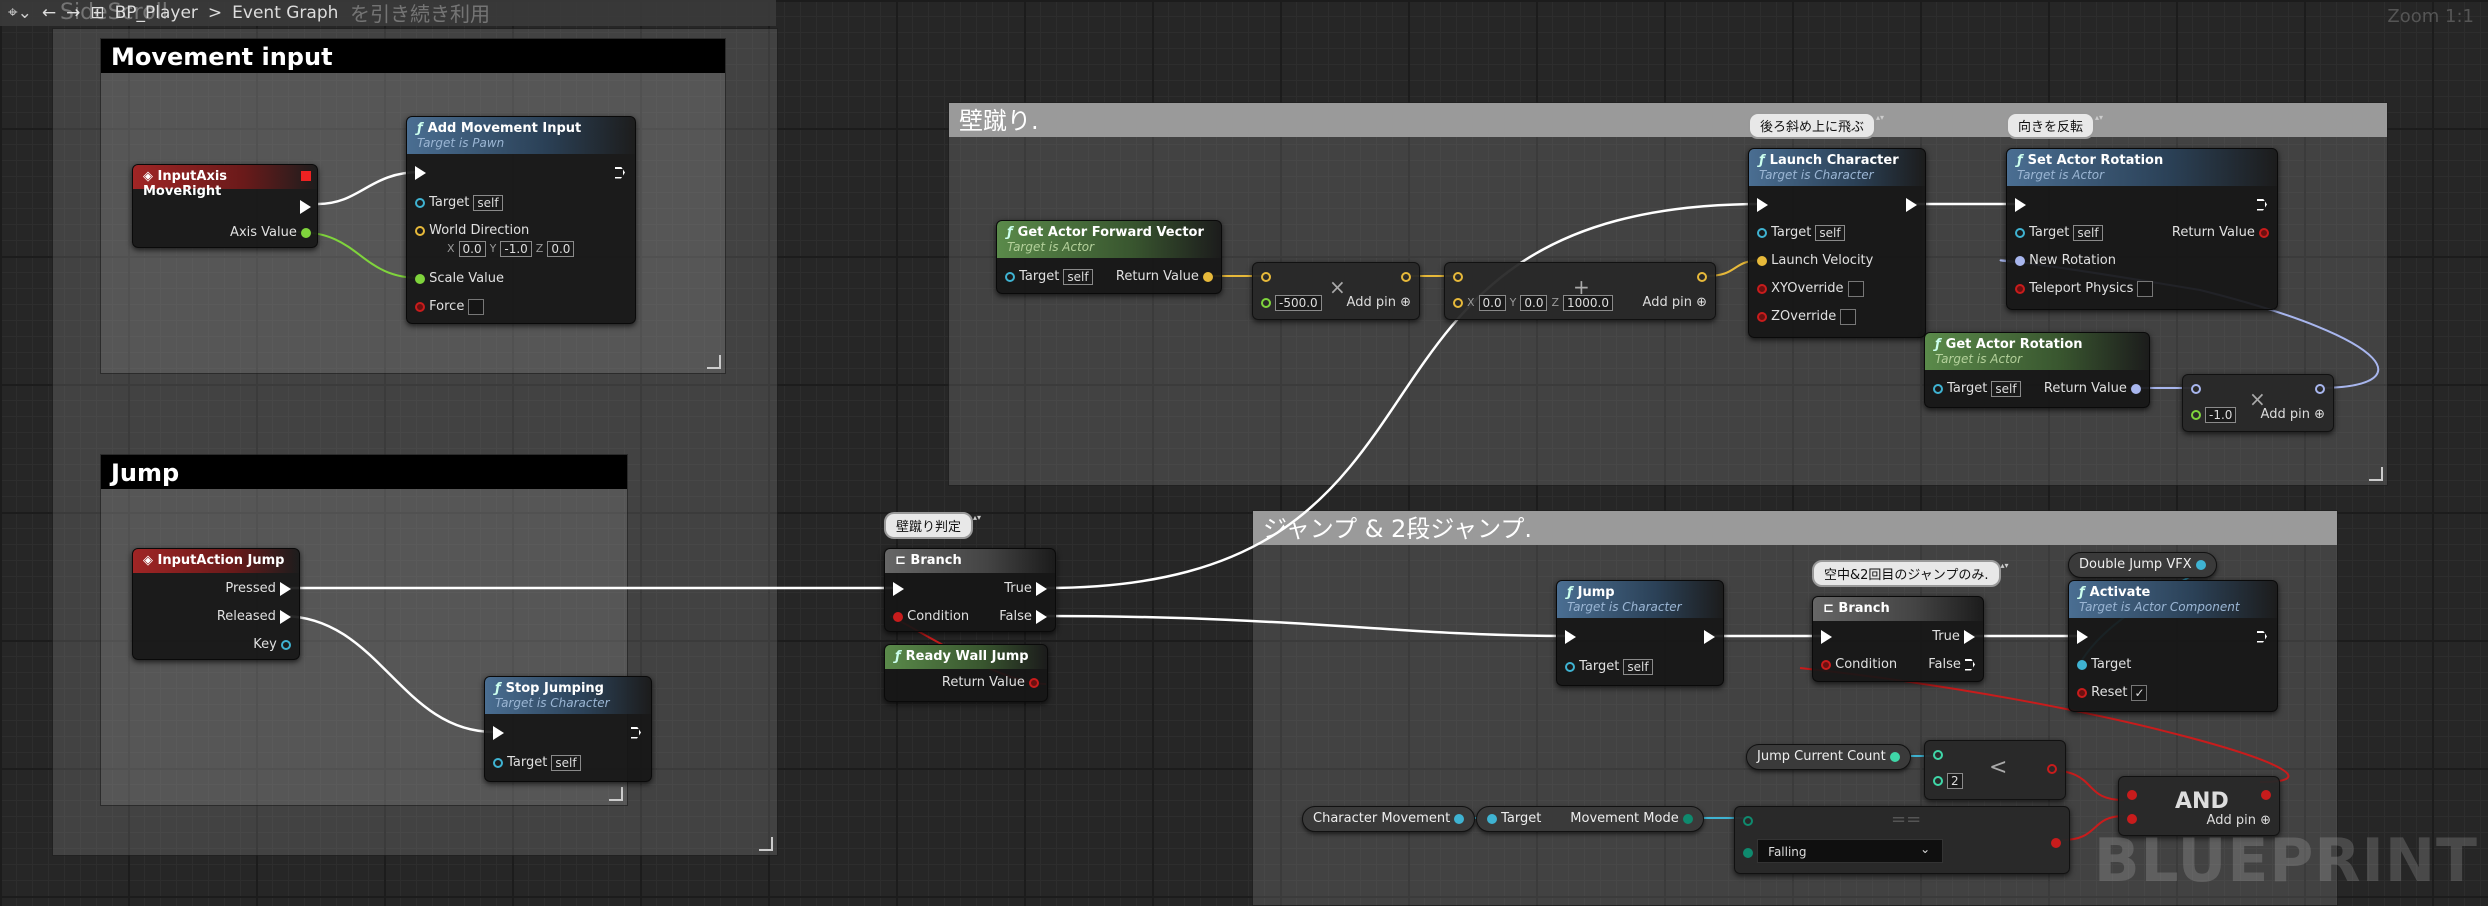 The height and width of the screenshot is (906, 2488). Describe the element at coordinates (2139, 692) in the screenshot. I see `reset-checkbox: ✓` at that location.